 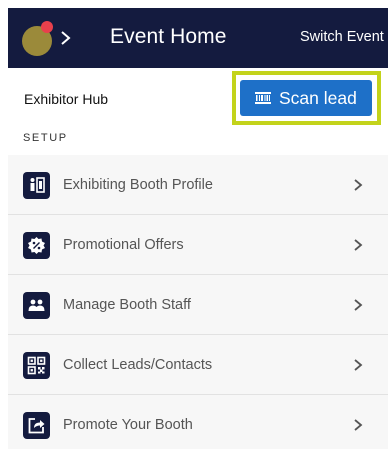 I want to click on booth-profile-icon, so click(x=36, y=185).